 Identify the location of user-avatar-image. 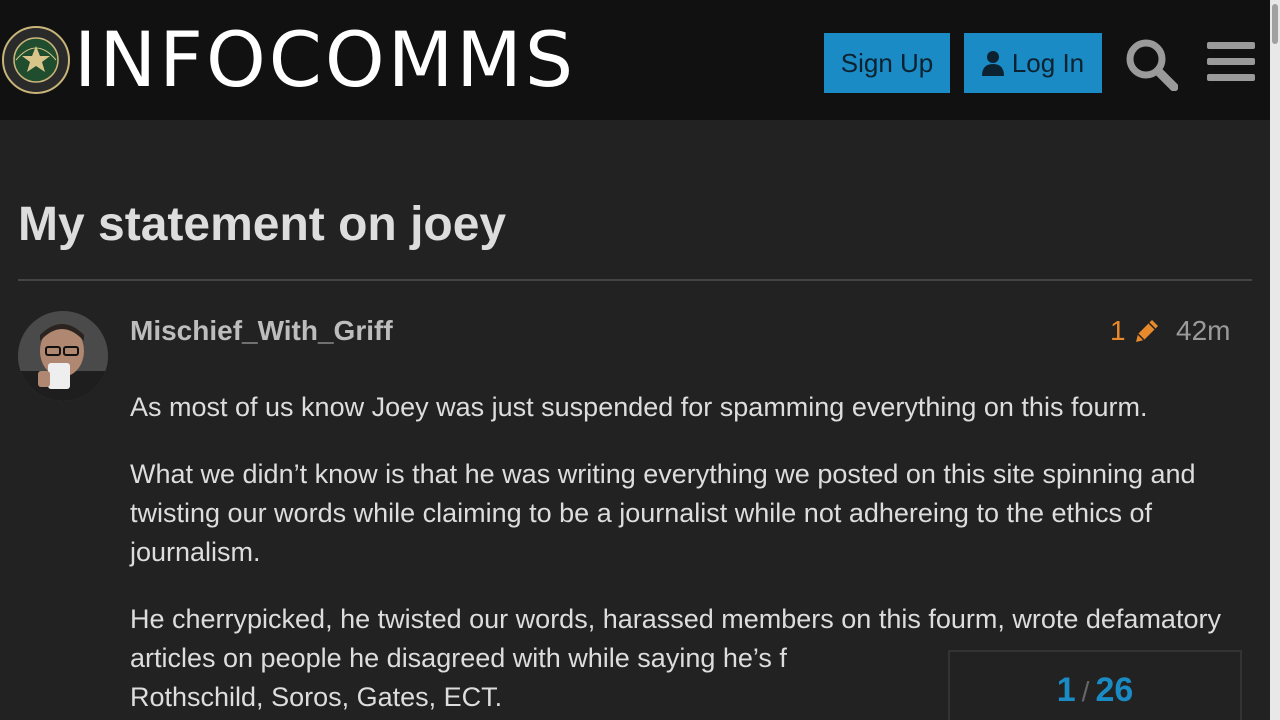
(63, 356).